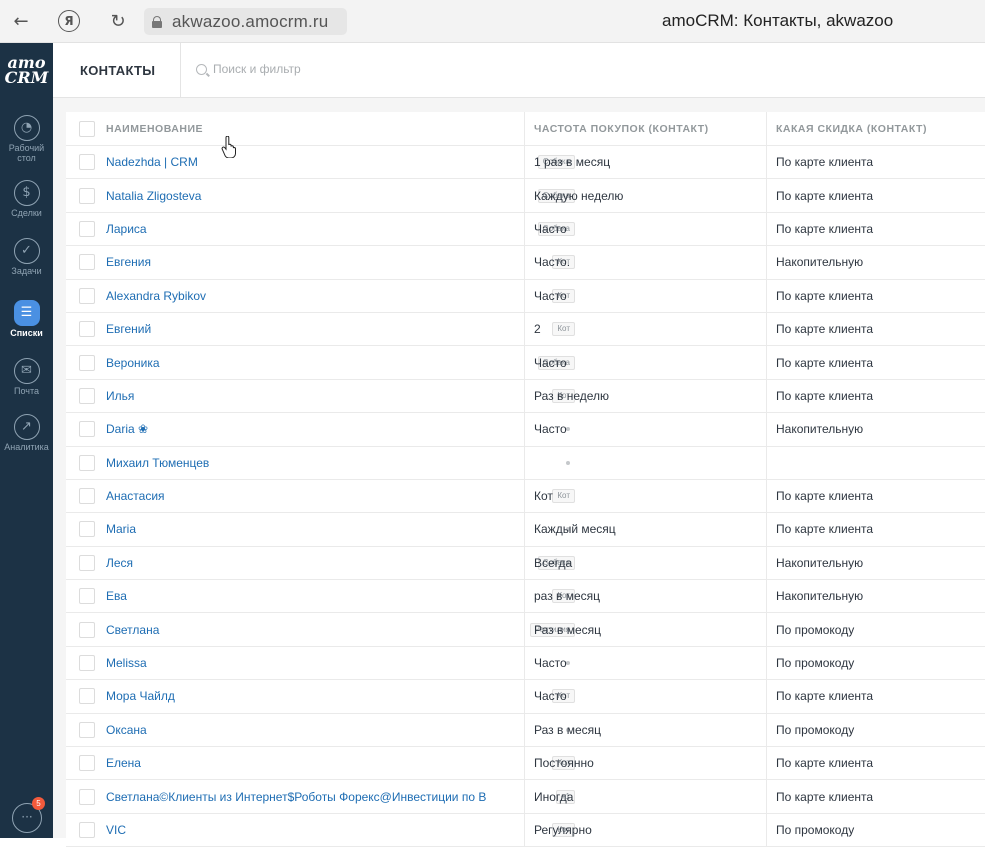 The height and width of the screenshot is (847, 985). What do you see at coordinates (316, 730) in the screenshot?
I see `contact-name-link: Оксана` at bounding box center [316, 730].